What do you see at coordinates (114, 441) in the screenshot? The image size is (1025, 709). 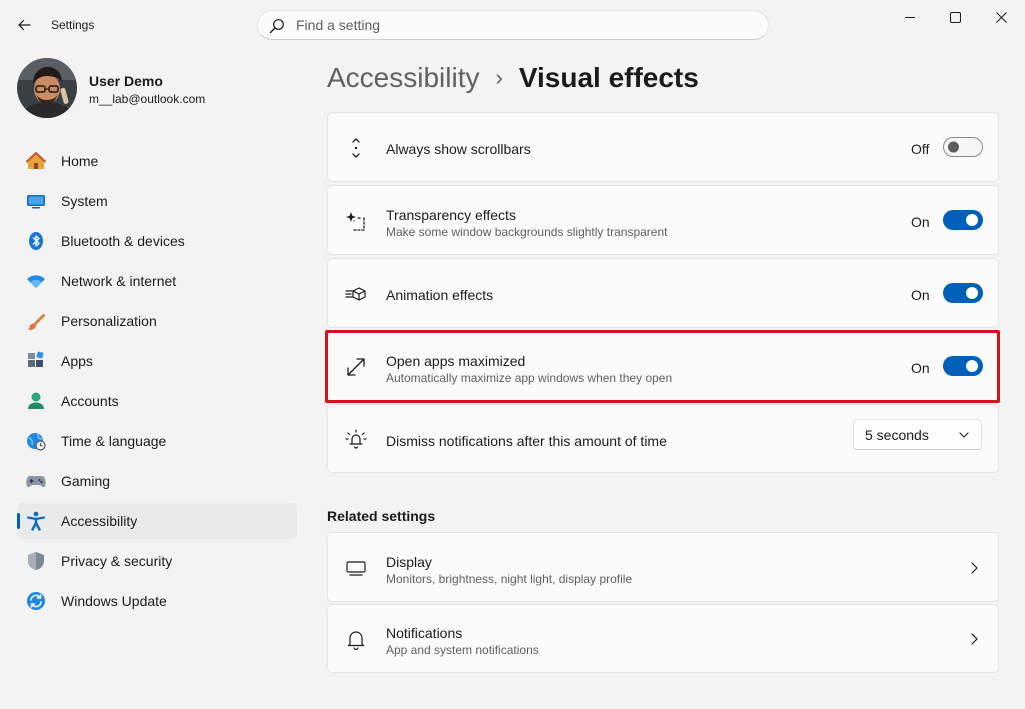 I see `sidebar-item-label: Time & language` at bounding box center [114, 441].